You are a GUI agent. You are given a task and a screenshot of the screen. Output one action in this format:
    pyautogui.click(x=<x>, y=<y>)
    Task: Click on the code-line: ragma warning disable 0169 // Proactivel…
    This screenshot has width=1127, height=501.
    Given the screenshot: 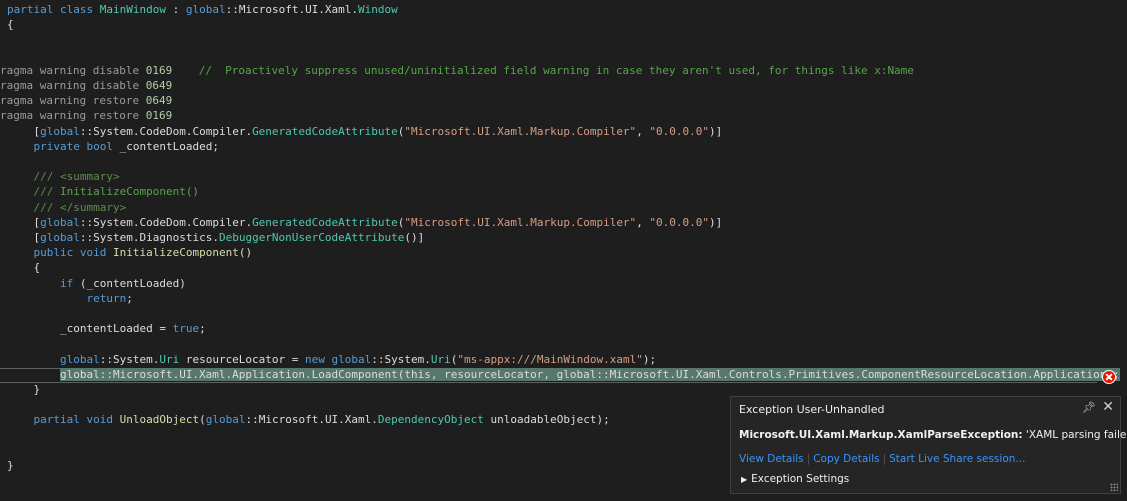 What is the action you would take?
    pyautogui.click(x=457, y=70)
    